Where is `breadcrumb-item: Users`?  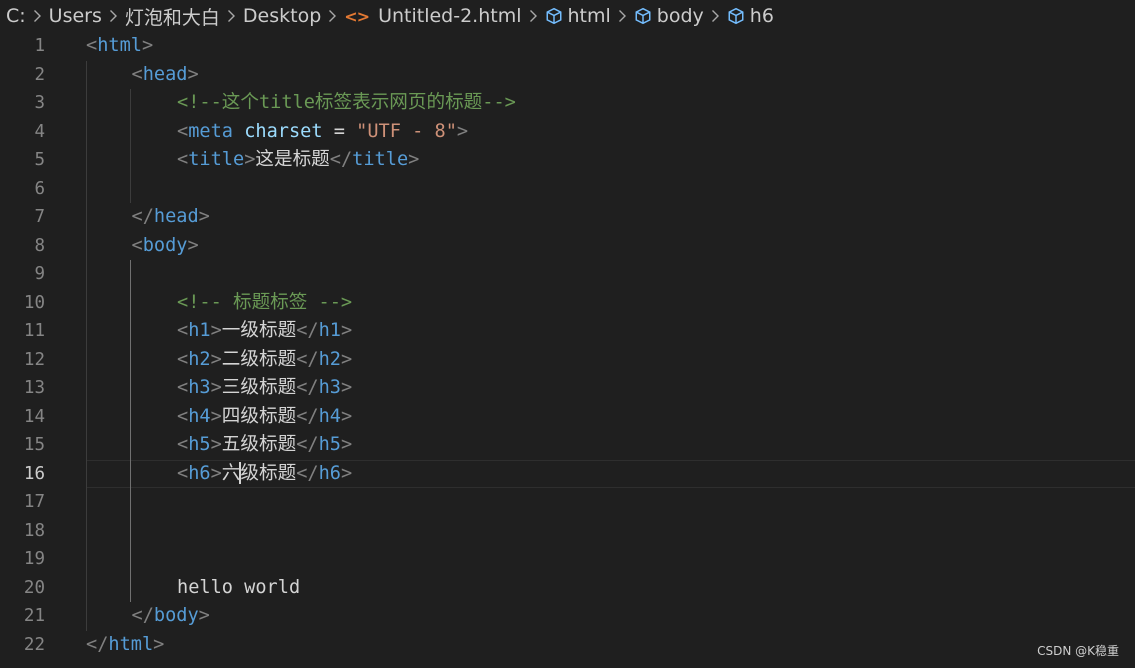 breadcrumb-item: Users is located at coordinates (75, 16).